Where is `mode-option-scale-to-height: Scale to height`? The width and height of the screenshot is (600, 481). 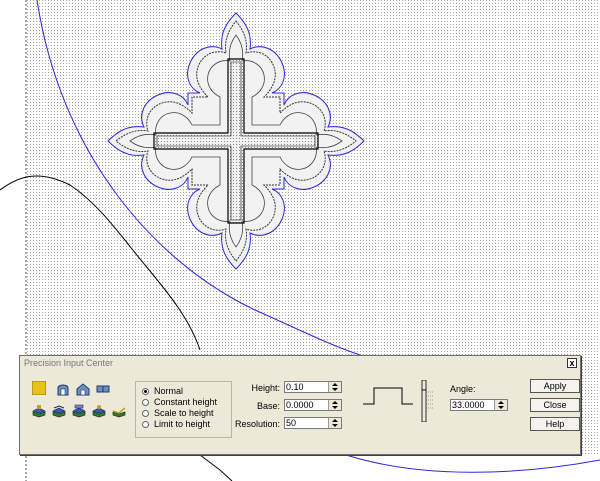 mode-option-scale-to-height: Scale to height is located at coordinates (178, 413).